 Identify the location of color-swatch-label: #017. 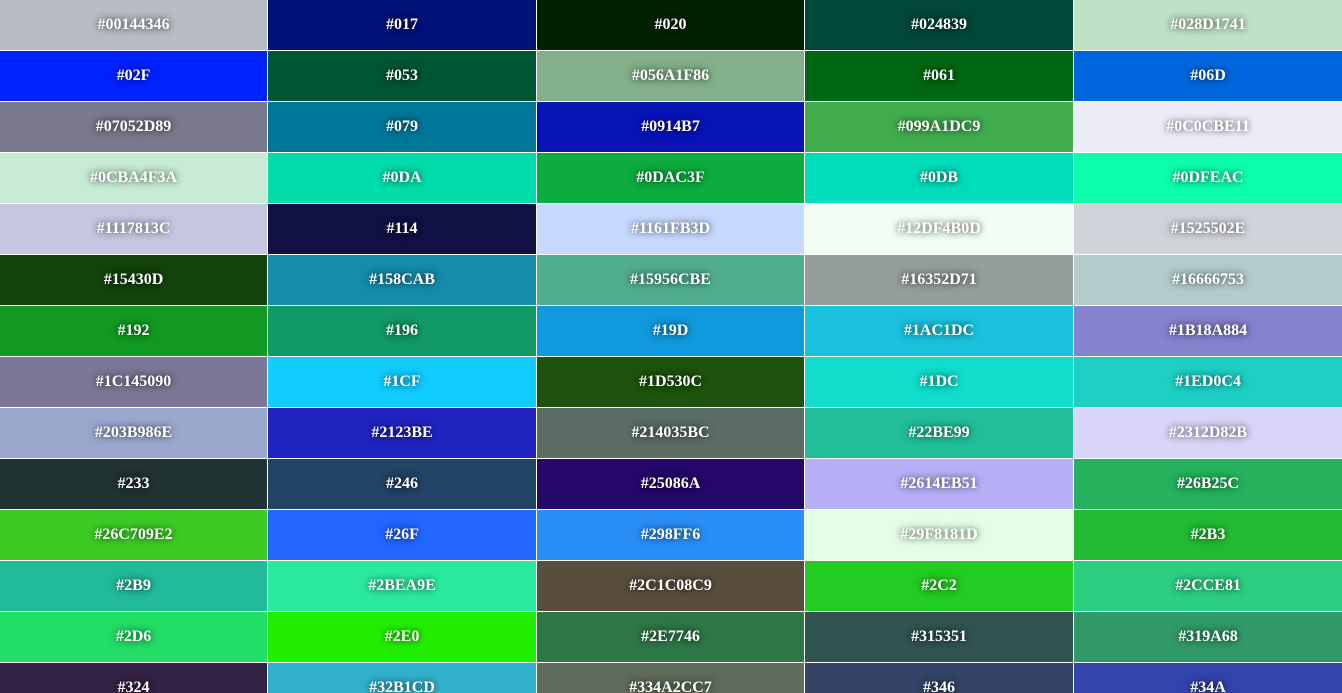
(402, 24).